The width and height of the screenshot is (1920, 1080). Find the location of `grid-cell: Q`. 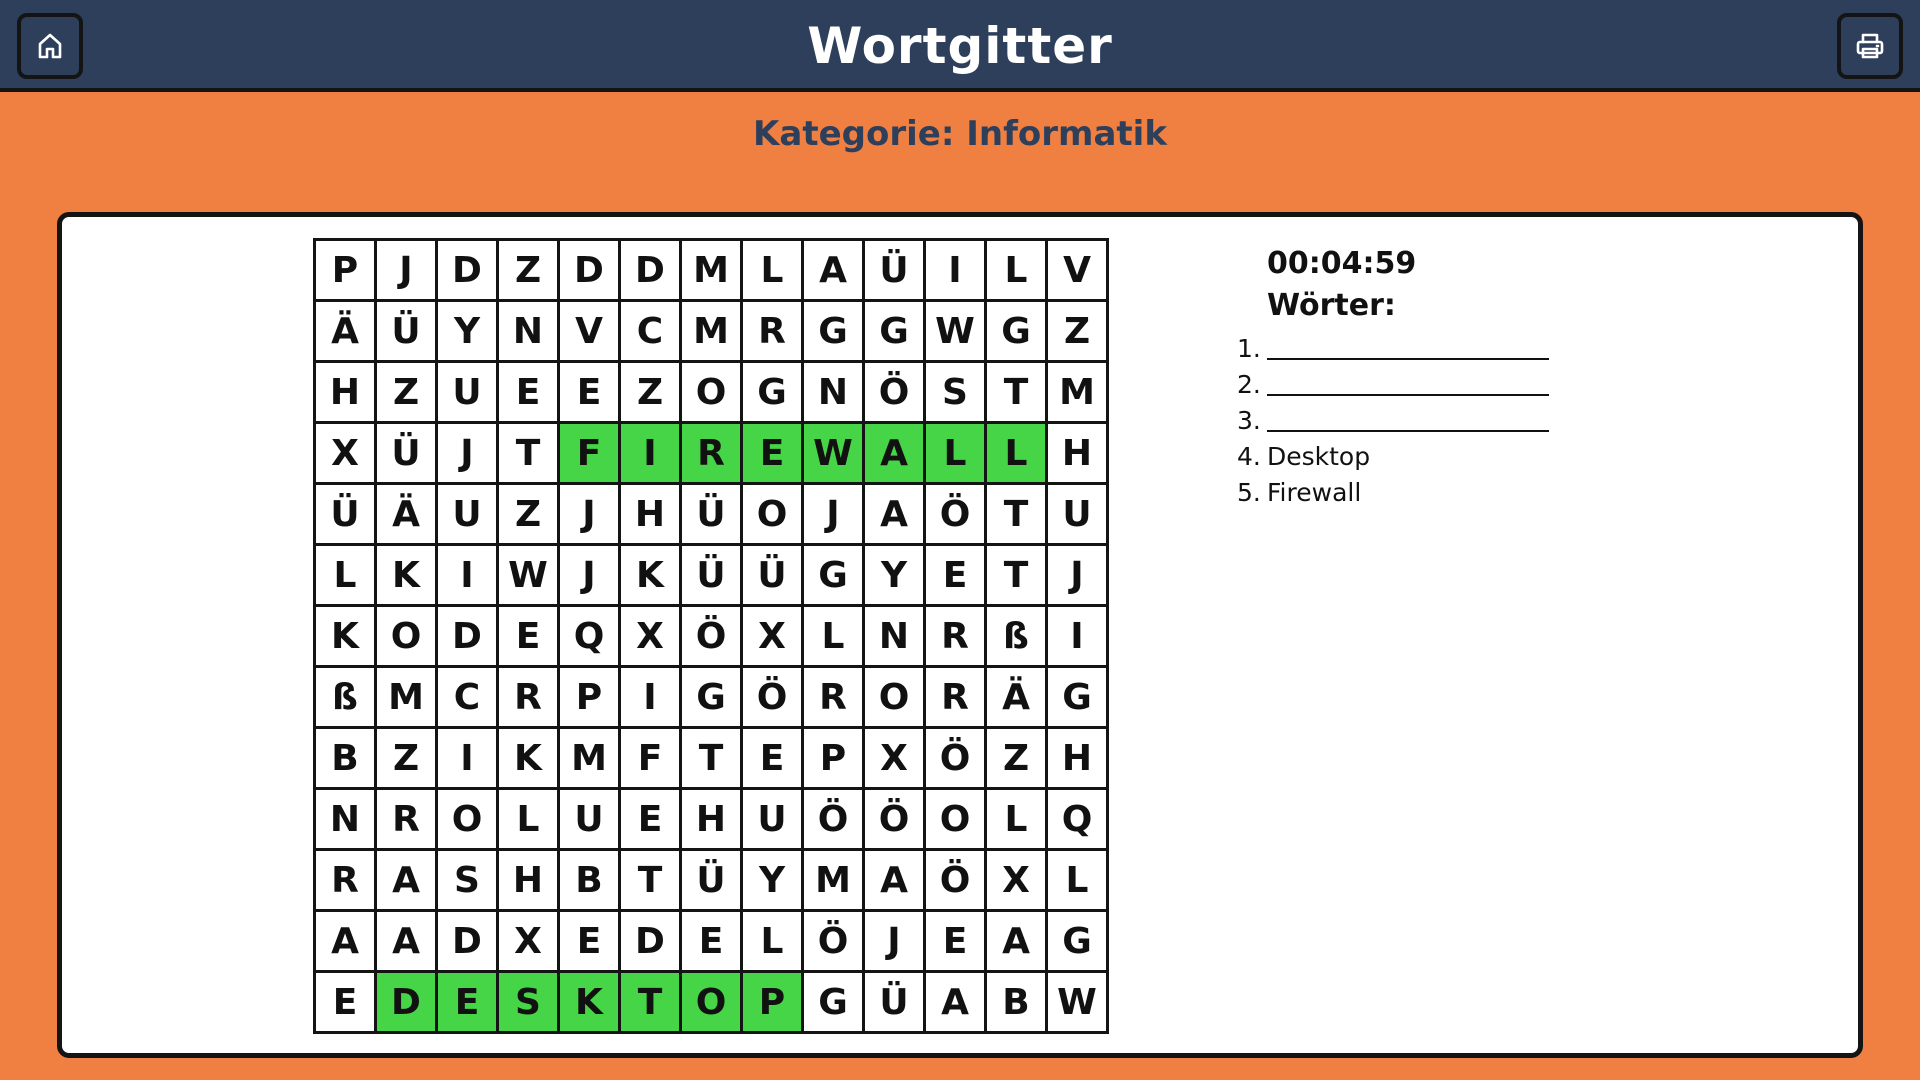

grid-cell: Q is located at coordinates (1078, 820).